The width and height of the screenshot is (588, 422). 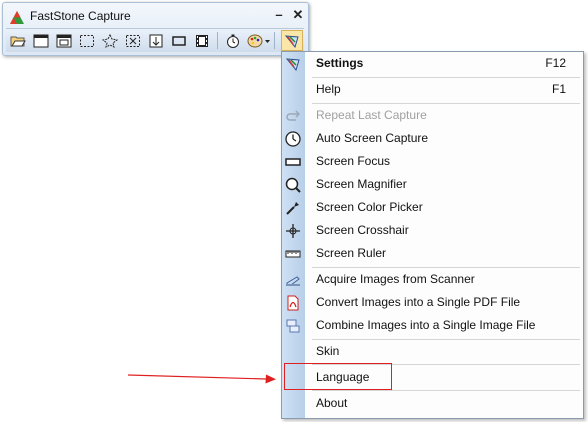 What do you see at coordinates (369, 207) in the screenshot?
I see `menu-item-label: Screen Color Picker` at bounding box center [369, 207].